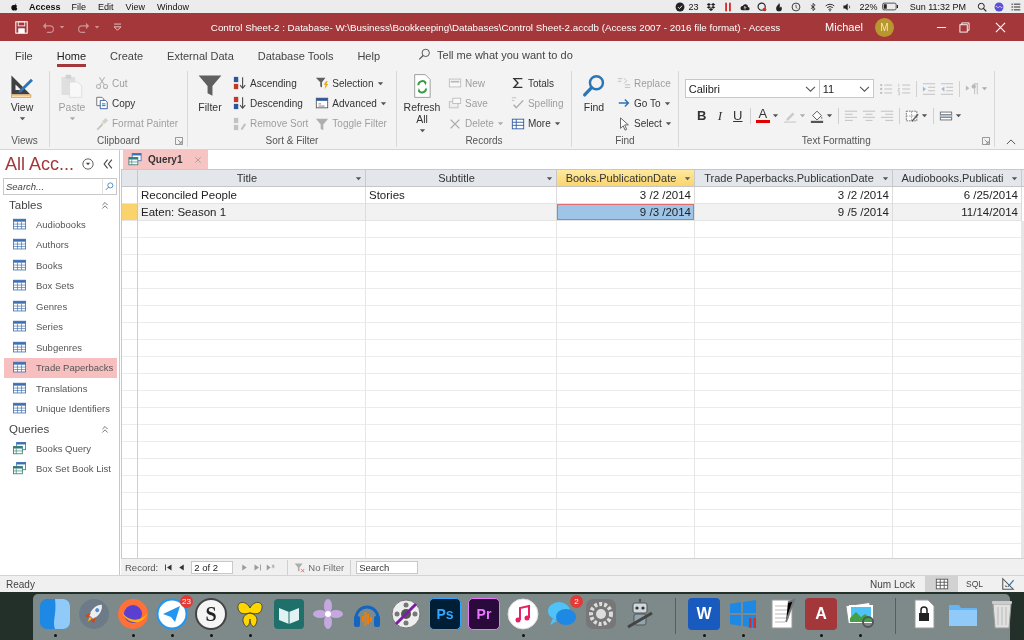 This screenshot has width=1024, height=640. I want to click on battery-icon, so click(890, 6).